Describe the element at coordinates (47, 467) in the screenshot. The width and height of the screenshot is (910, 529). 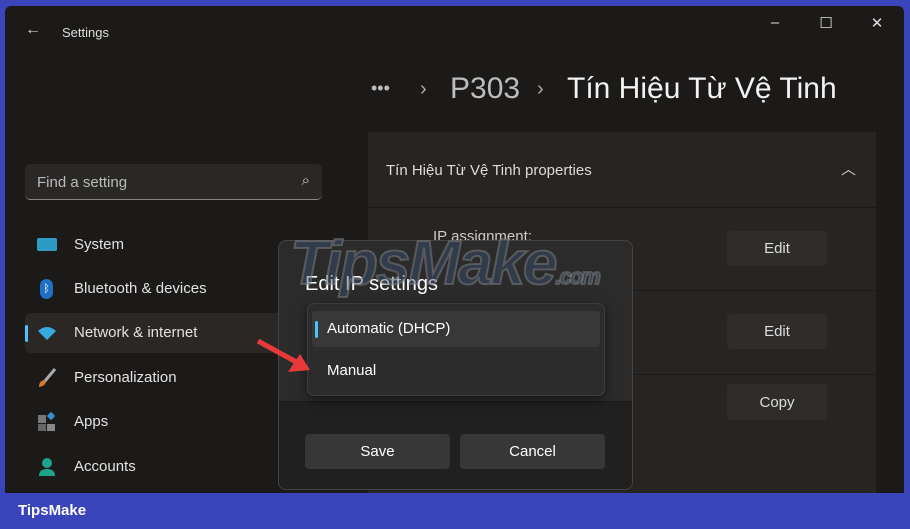
I see `person-icon` at that location.